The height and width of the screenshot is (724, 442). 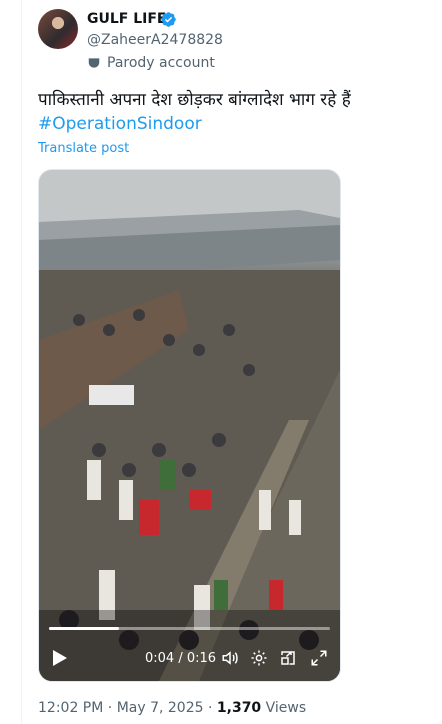 I want to click on current-time: 0:04, so click(x=160, y=658).